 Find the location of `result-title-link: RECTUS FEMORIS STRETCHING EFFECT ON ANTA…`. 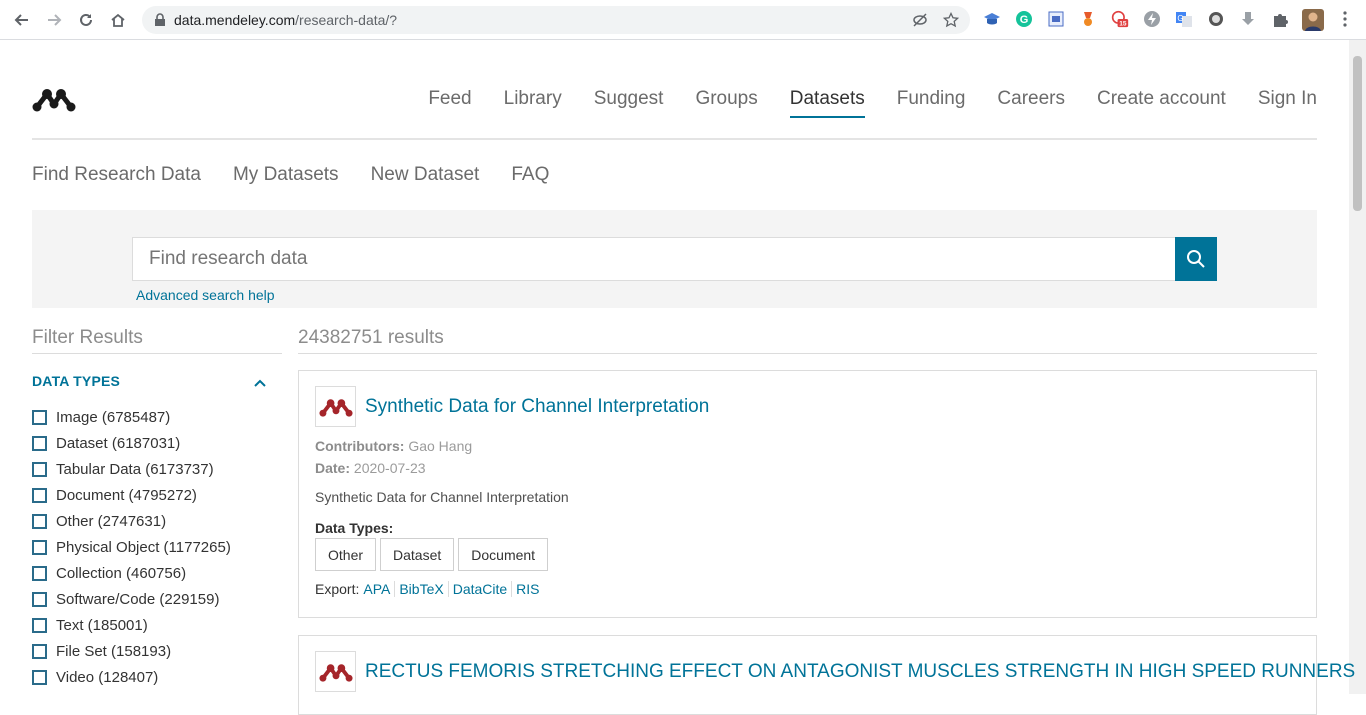

result-title-link: RECTUS FEMORIS STRETCHING EFFECT ON ANTA… is located at coordinates (860, 672).